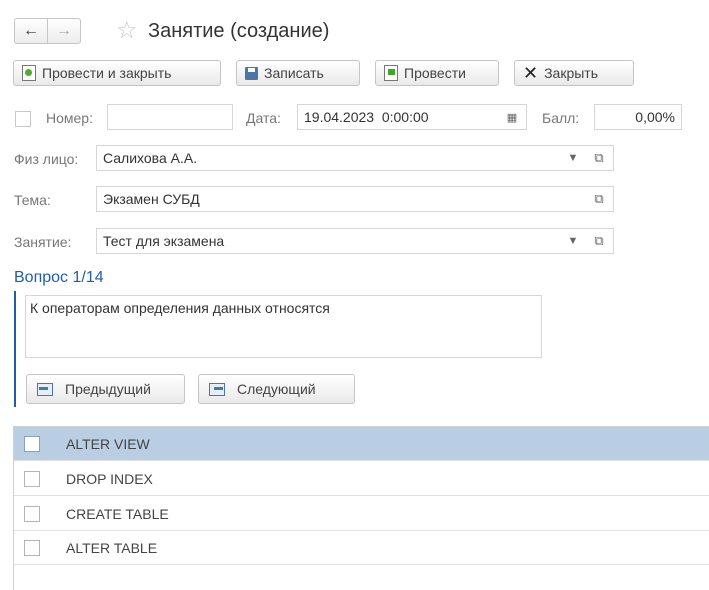 The width and height of the screenshot is (709, 590). I want to click on answer-text: ALTER TABLE, so click(112, 548).